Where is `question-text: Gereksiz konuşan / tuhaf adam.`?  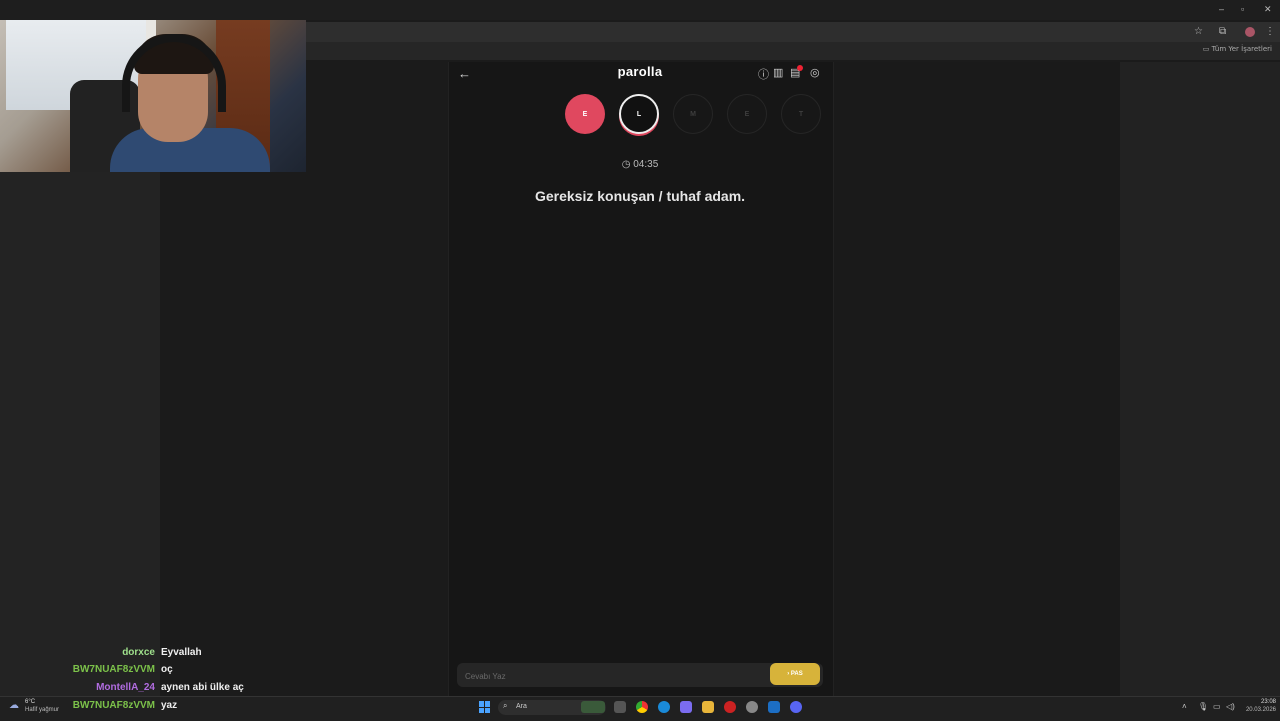
question-text: Gereksiz konuşan / tuhaf adam. is located at coordinates (640, 196).